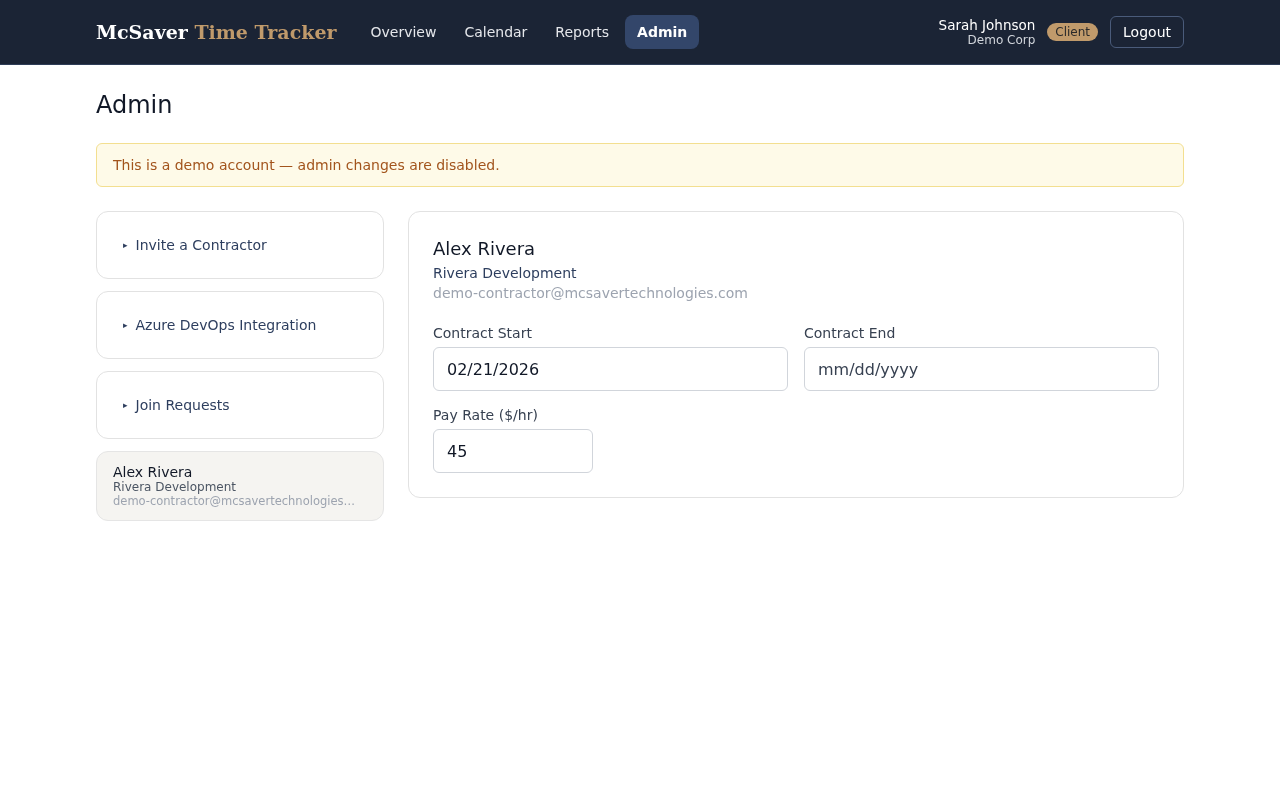 This screenshot has height=800, width=1280. Describe the element at coordinates (1001, 40) in the screenshot. I see `user-company: Demo Corp` at that location.